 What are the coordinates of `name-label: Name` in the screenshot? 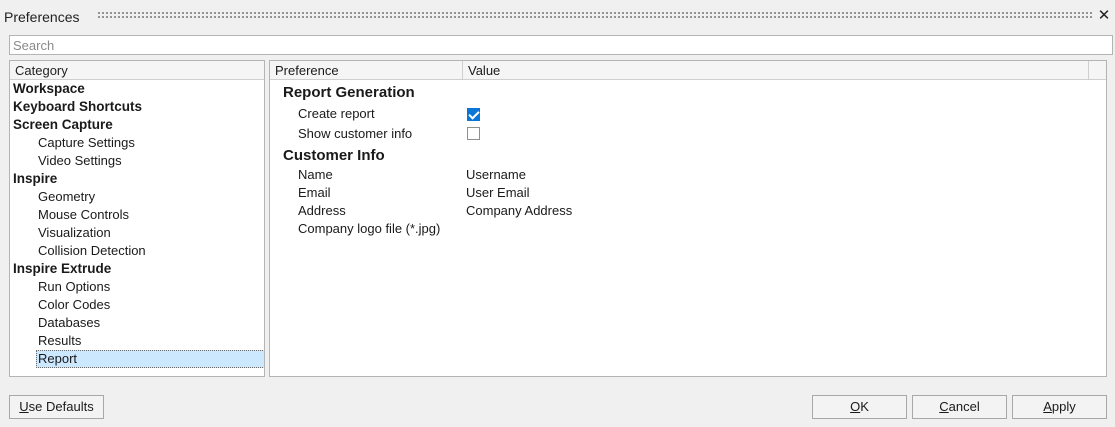 It's located at (315, 174).